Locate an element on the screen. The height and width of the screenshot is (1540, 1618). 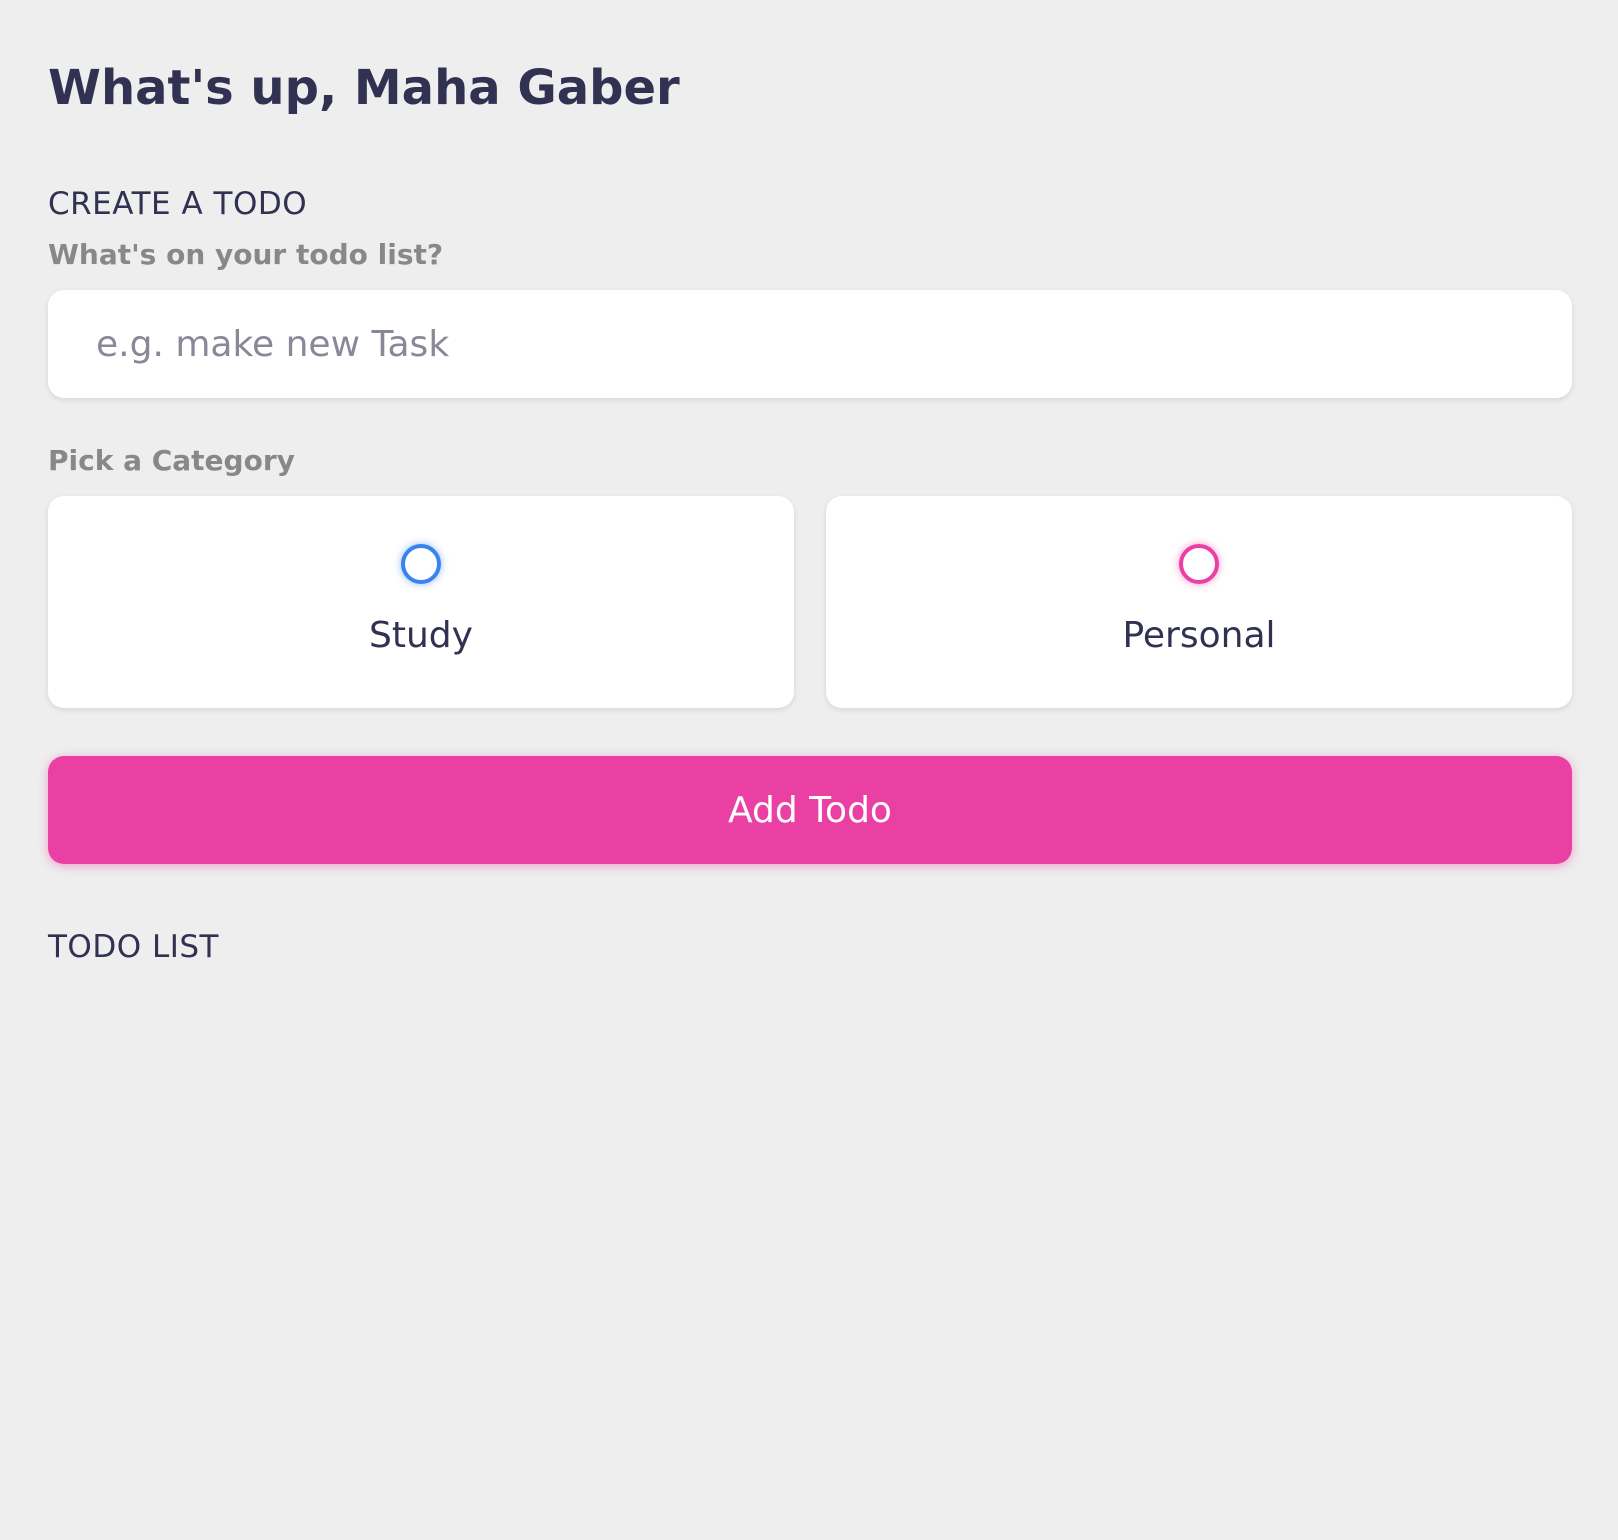
study-radio-icon is located at coordinates (421, 564).